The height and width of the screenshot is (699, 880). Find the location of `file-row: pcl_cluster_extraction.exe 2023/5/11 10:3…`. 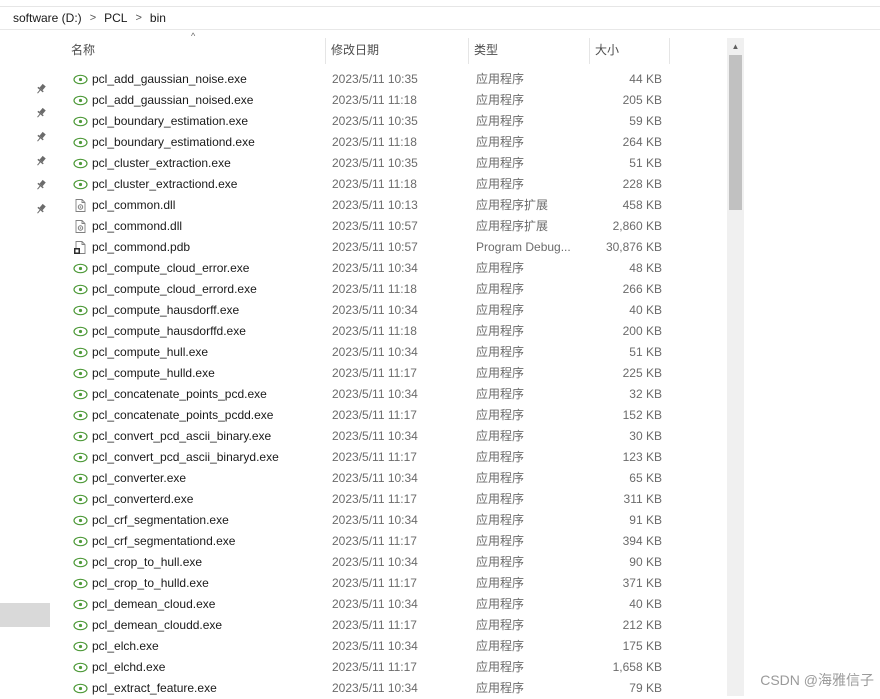

file-row: pcl_cluster_extraction.exe 2023/5/11 10:3… is located at coordinates (371, 163).